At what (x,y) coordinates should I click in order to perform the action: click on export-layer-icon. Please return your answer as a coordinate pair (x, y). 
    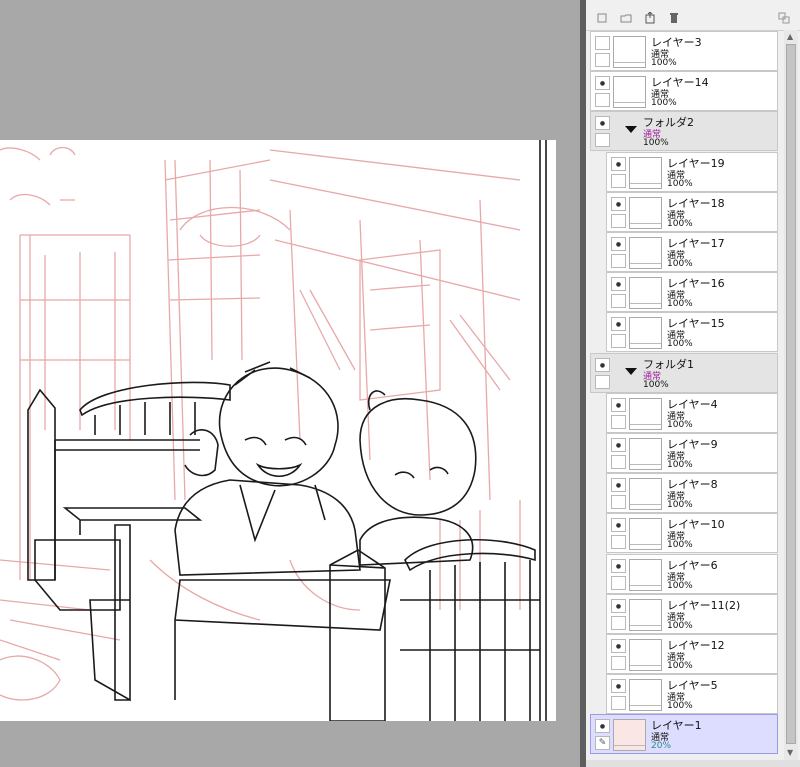
    Looking at the image, I should click on (650, 16).